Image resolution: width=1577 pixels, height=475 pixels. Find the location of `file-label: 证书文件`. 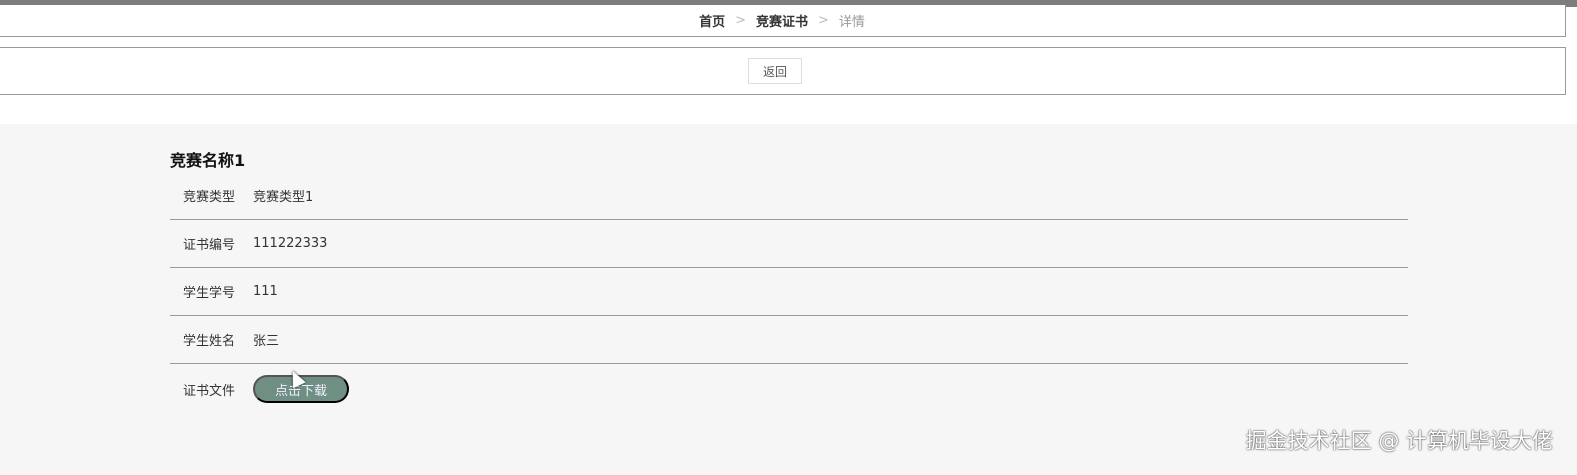

file-label: 证书文件 is located at coordinates (209, 391).